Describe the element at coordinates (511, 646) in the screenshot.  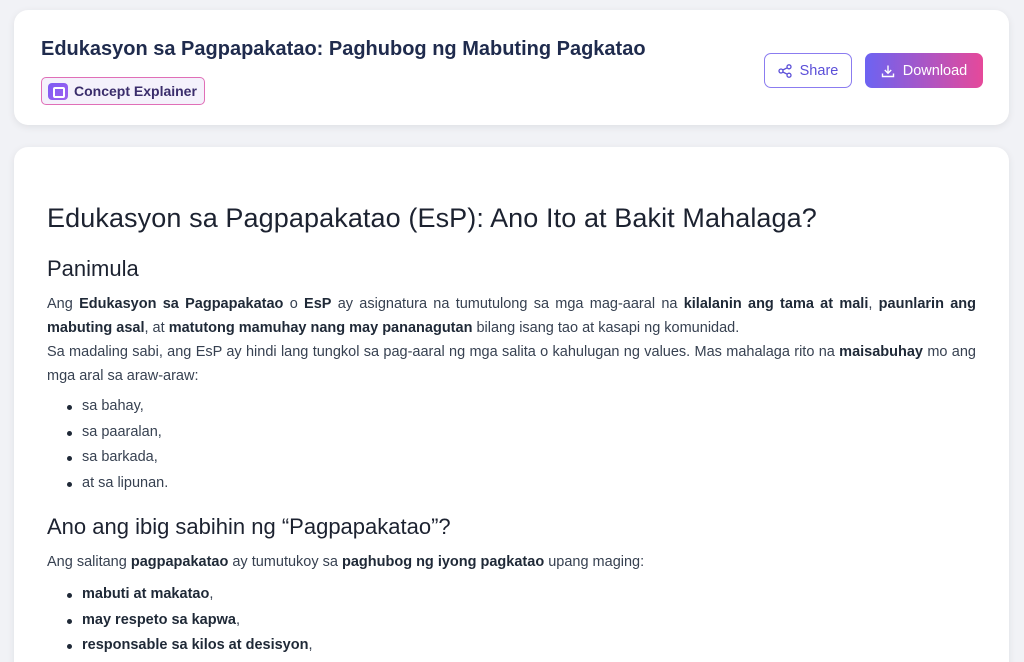
I see `list-item: responsable sa kilos at desisyon,` at that location.